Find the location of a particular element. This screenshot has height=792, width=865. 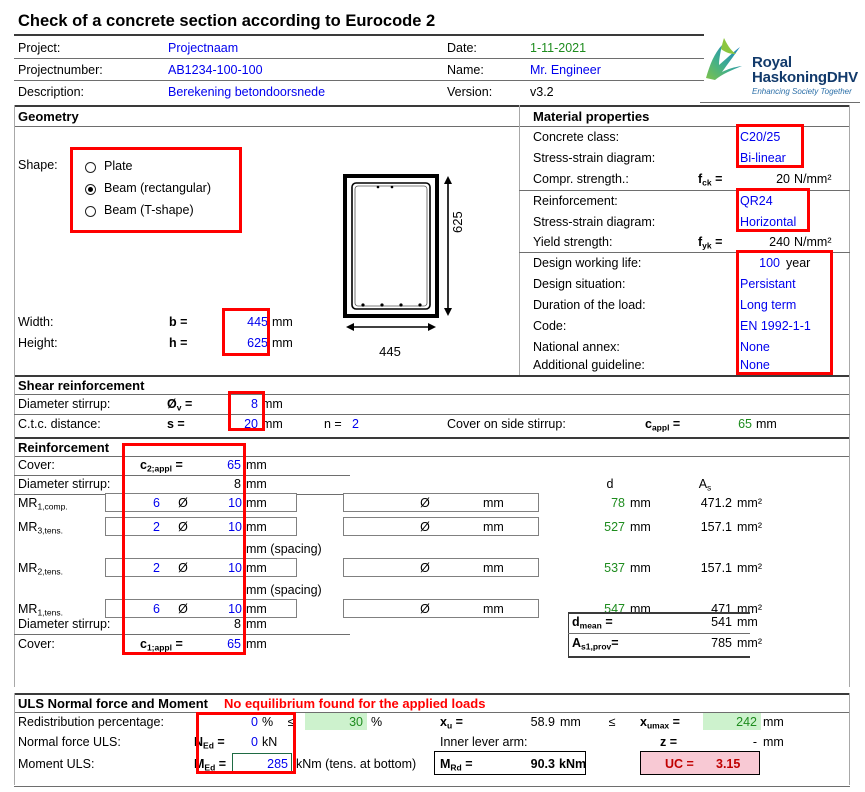

reinforcement-ssd-value: Horizontal is located at coordinates (768, 222).